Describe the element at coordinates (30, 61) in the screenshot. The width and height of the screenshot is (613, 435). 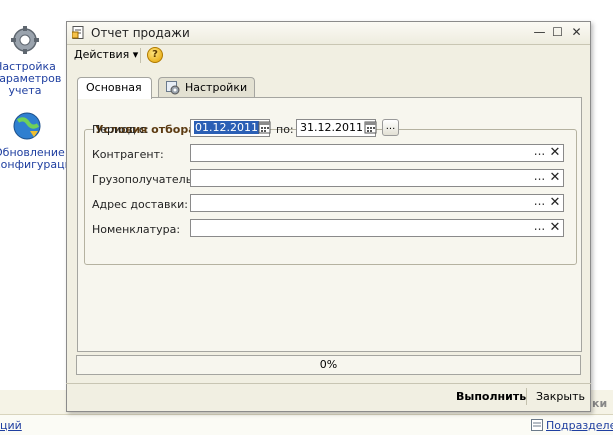
I see `shortcut-settings: Настройка параметров учета` at that location.